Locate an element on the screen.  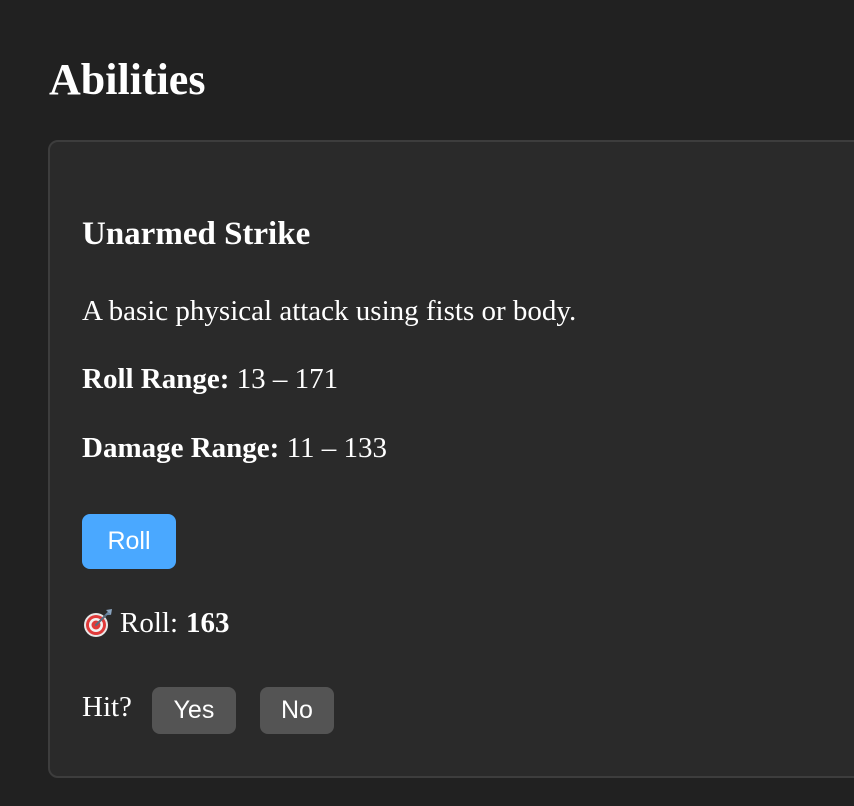
damage-range-value: 11 – 133 is located at coordinates (337, 448).